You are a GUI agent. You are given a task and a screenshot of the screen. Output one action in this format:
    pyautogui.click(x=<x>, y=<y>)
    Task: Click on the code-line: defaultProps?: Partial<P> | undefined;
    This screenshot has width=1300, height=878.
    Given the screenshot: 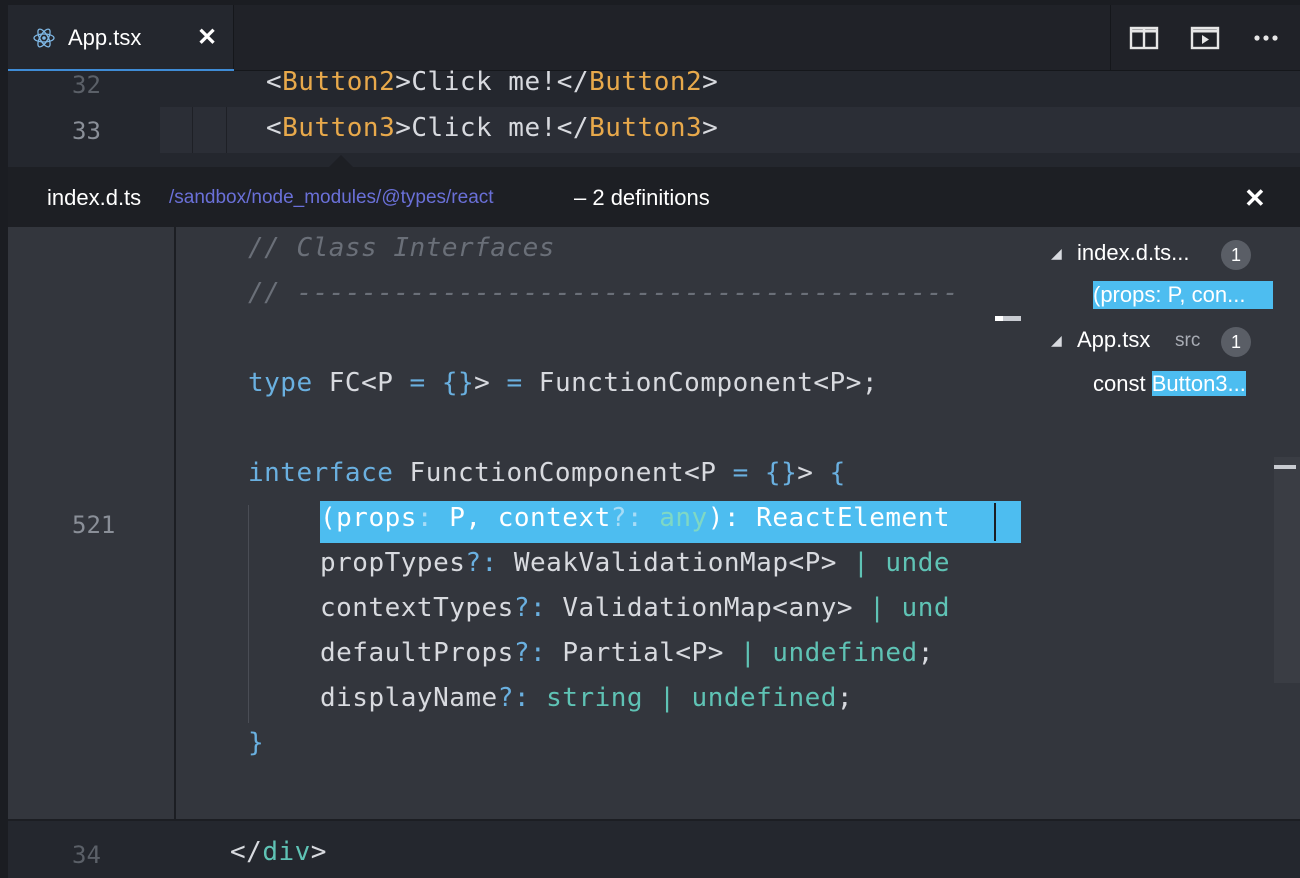 What is the action you would take?
    pyautogui.click(x=627, y=653)
    